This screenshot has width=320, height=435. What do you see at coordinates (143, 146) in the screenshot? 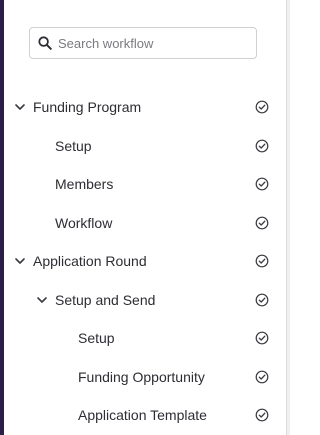
I see `tree-item-setup: Setup` at bounding box center [143, 146].